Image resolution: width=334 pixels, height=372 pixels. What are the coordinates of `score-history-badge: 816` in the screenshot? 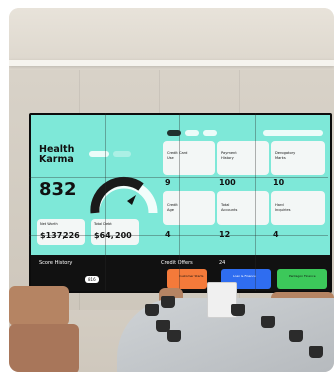 It's located at (92, 279).